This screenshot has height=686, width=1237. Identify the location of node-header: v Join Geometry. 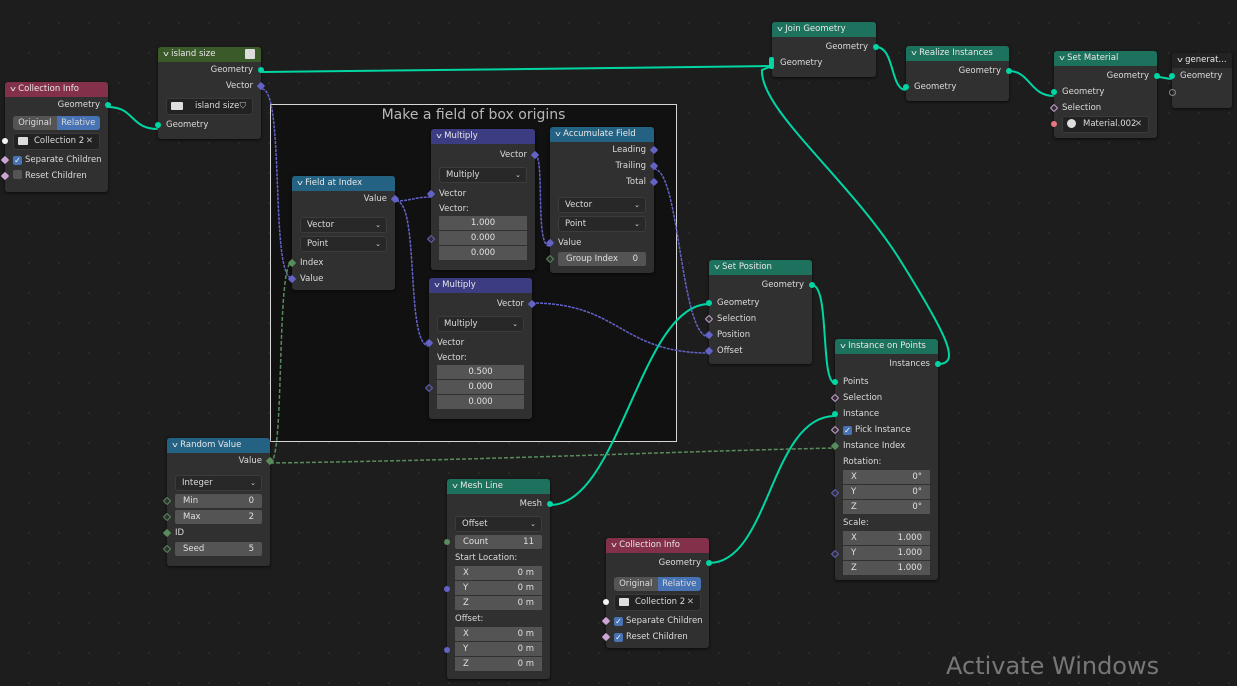
(824, 29).